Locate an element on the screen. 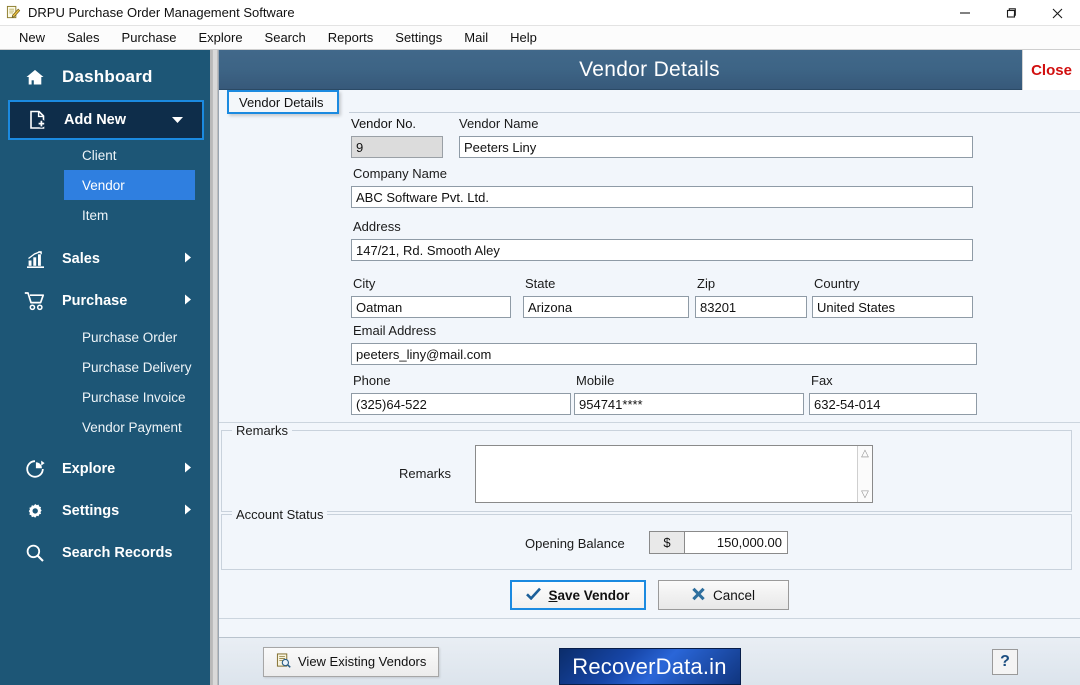 This screenshot has height=685, width=1080. vendor-name-input: Peeters Liny is located at coordinates (716, 147).